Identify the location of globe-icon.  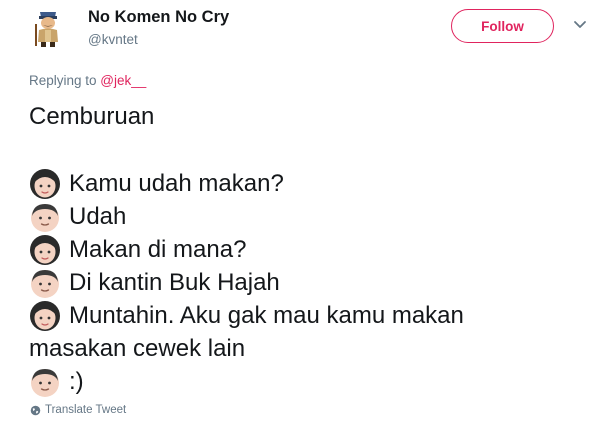
(35, 410).